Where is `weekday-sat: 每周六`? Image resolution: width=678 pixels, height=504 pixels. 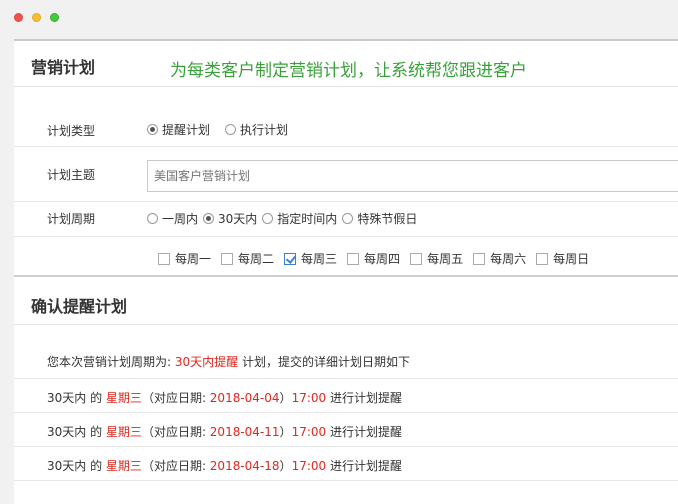 weekday-sat: 每周六 is located at coordinates (499, 258).